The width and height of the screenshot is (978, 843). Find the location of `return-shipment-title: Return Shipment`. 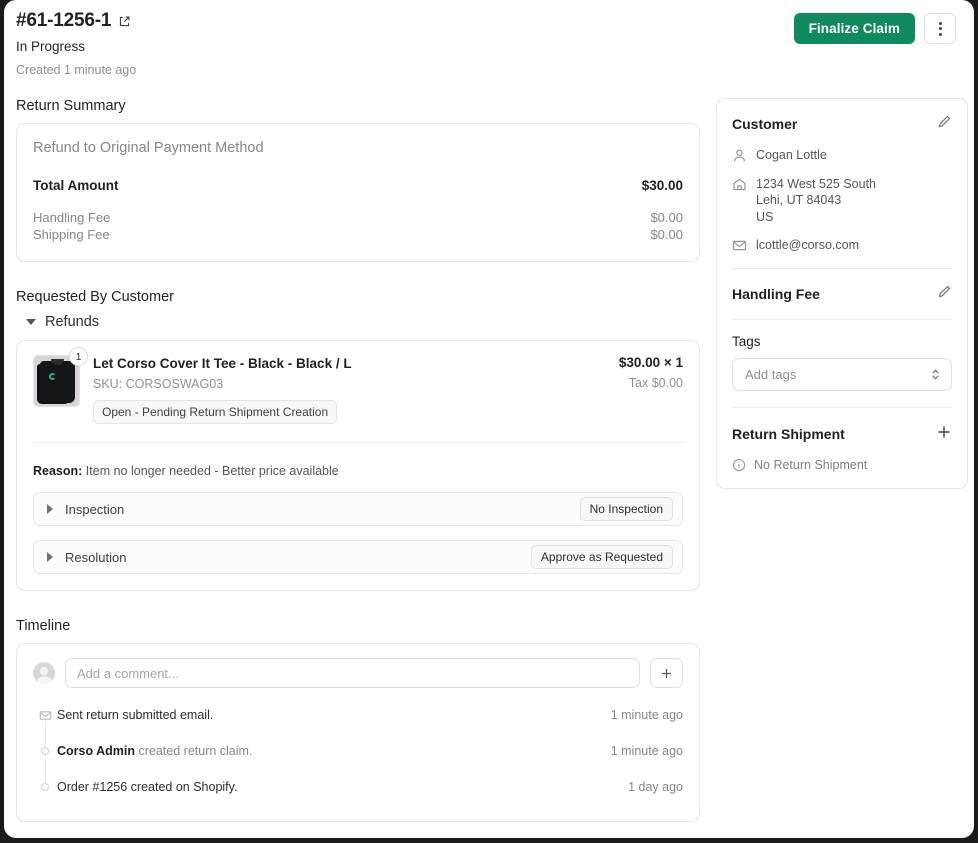

return-shipment-title: Return Shipment is located at coordinates (788, 434).